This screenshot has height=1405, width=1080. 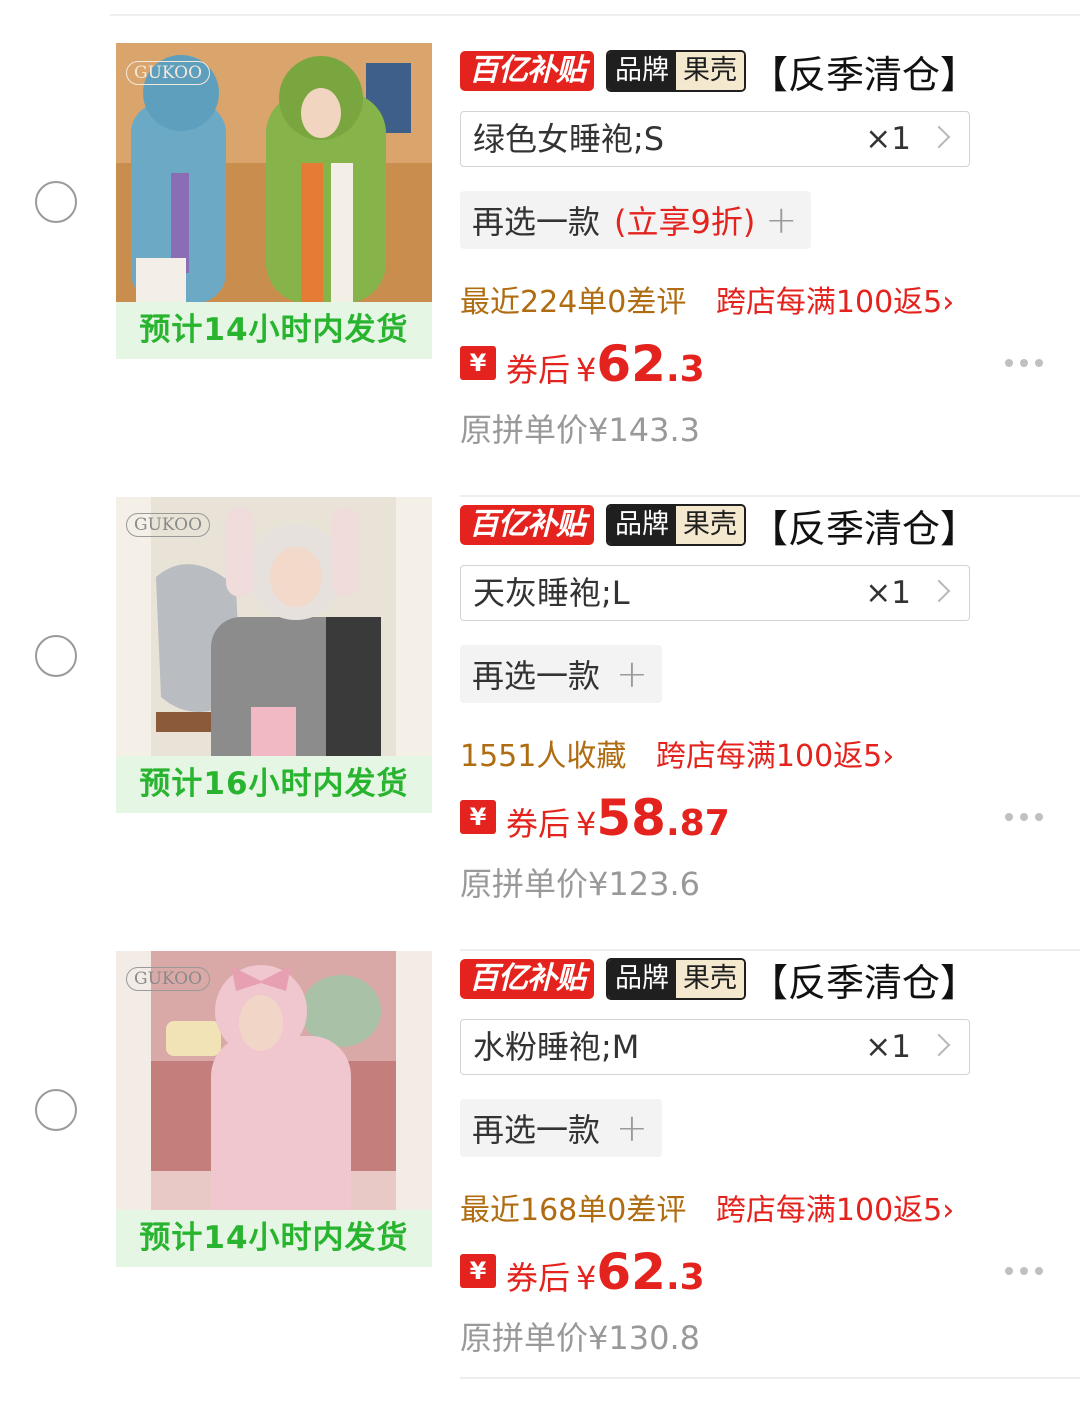 I want to click on sales-stat: 最近168单0差评, so click(x=573, y=1210).